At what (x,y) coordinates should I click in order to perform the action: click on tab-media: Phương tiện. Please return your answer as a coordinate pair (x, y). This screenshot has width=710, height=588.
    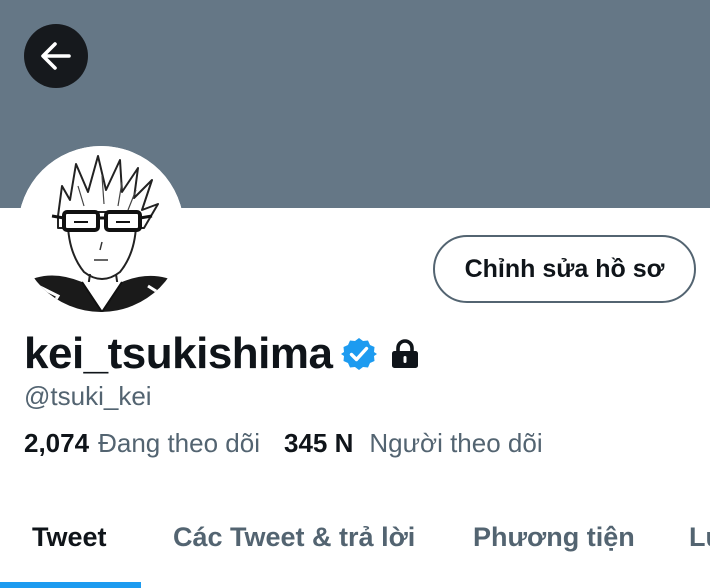
    Looking at the image, I should click on (554, 537).